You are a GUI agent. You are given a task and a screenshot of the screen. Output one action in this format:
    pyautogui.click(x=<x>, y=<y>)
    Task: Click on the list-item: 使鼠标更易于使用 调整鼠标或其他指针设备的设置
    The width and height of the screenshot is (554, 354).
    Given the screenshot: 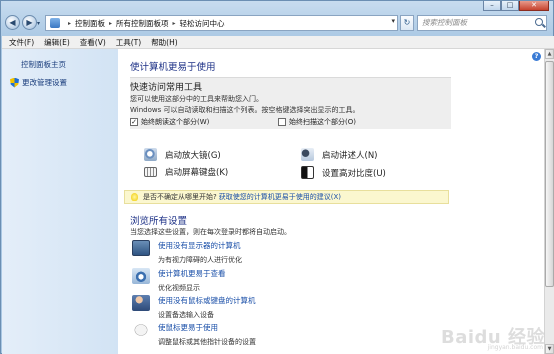 What is the action you would take?
    pyautogui.click(x=194, y=334)
    